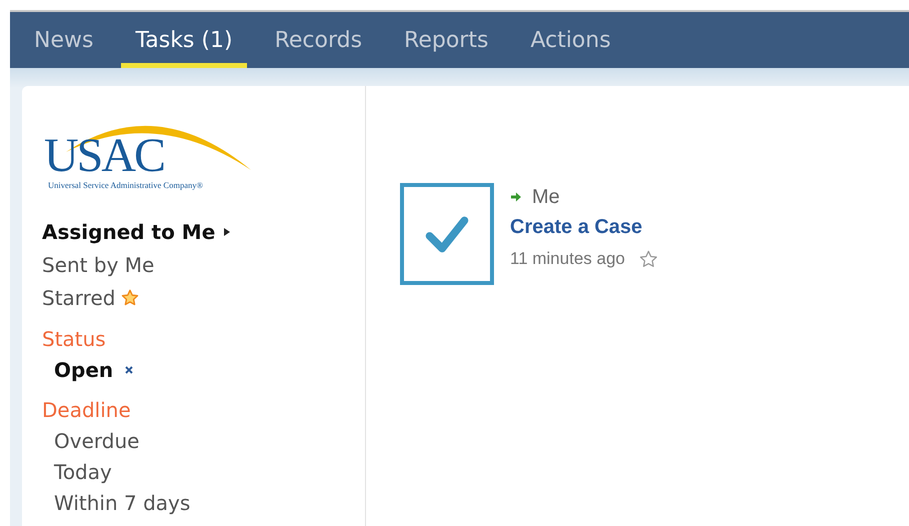 The width and height of the screenshot is (909, 526). I want to click on logo-name: USAC, so click(104, 156).